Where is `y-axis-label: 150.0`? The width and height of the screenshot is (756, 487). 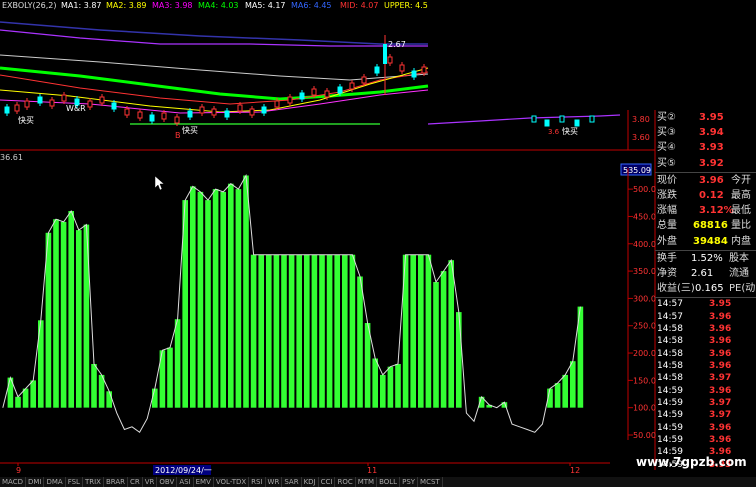 y-axis-label: 150.0 is located at coordinates (644, 380).